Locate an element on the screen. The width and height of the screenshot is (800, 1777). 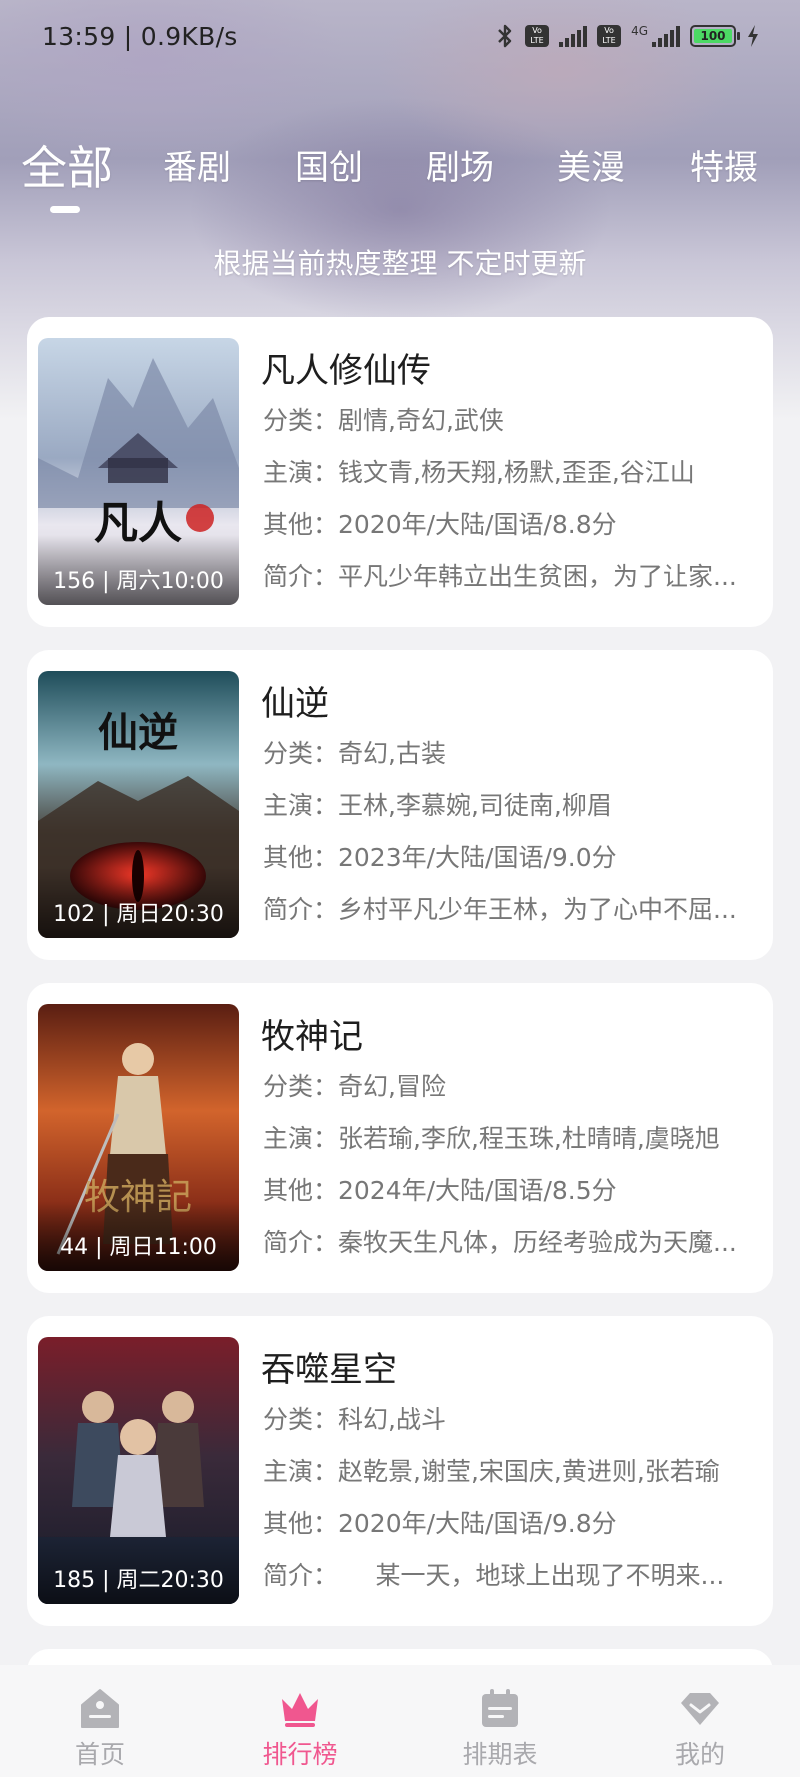
episode-badge: 156 | 周六10:00 is located at coordinates (138, 581).